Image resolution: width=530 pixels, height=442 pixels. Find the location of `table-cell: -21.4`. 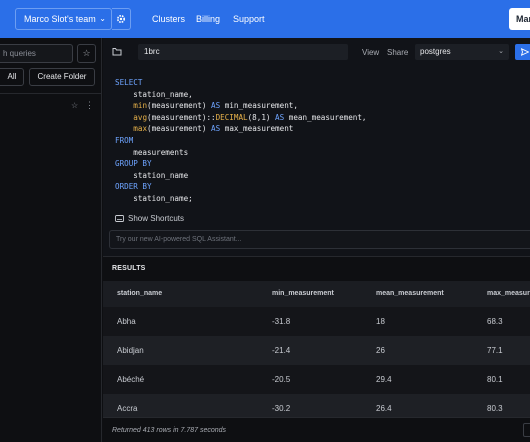

table-cell: -21.4 is located at coordinates (281, 350).